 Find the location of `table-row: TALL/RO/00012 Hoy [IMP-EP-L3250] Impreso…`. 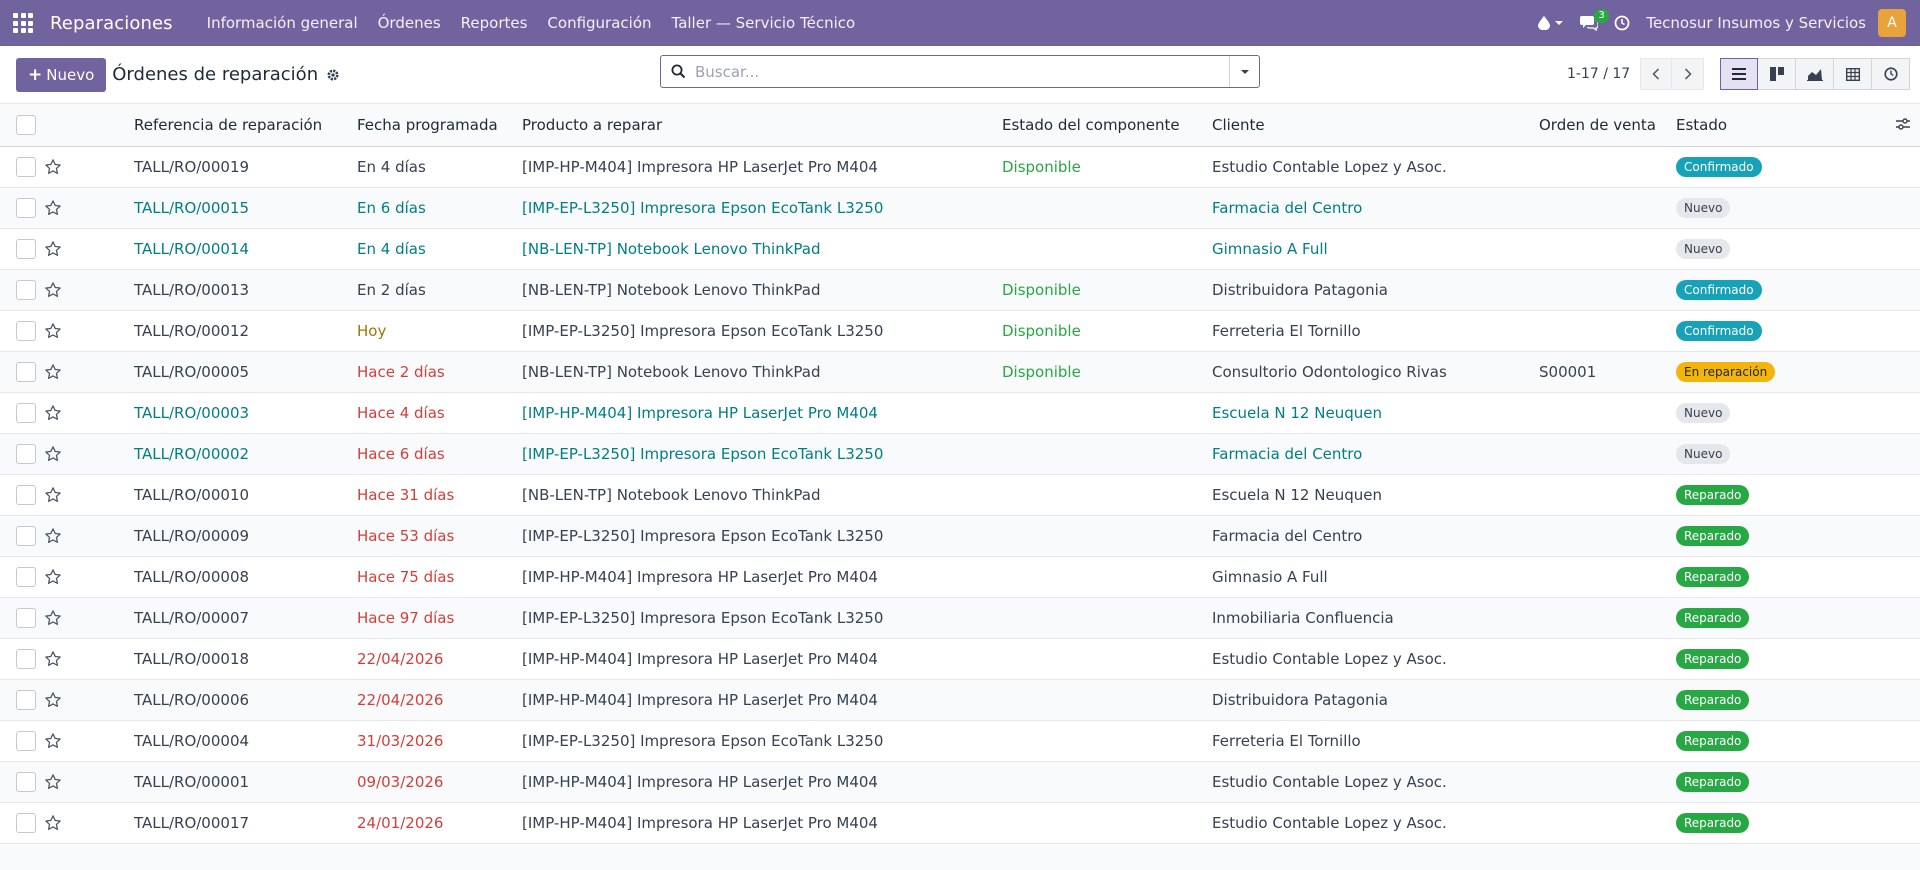

table-row: TALL/RO/00012 Hoy [IMP-EP-L3250] Impreso… is located at coordinates (960, 330).